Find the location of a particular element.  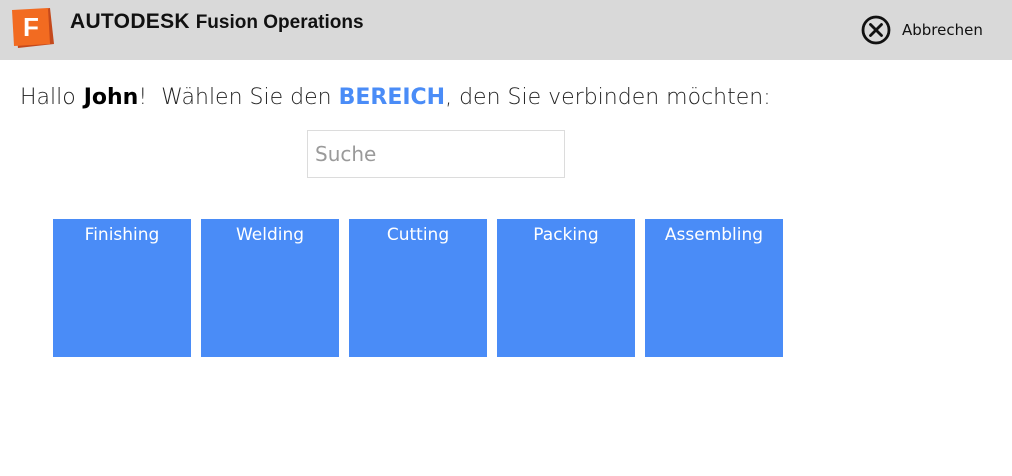

prompt-text: Wählen Sie den is located at coordinates (246, 97).